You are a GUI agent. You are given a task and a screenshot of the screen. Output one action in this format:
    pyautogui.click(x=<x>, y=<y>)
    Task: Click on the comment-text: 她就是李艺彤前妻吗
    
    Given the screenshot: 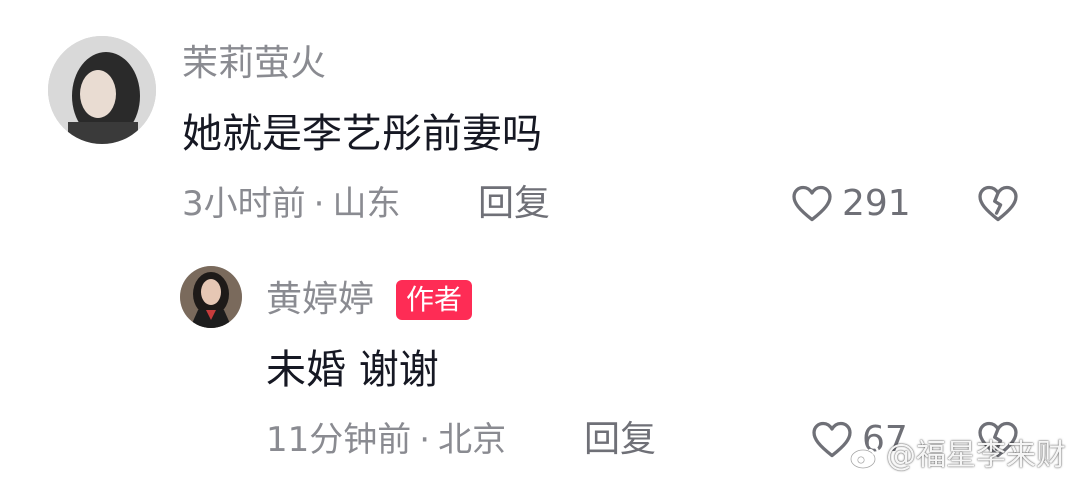 What is the action you would take?
    pyautogui.click(x=362, y=134)
    